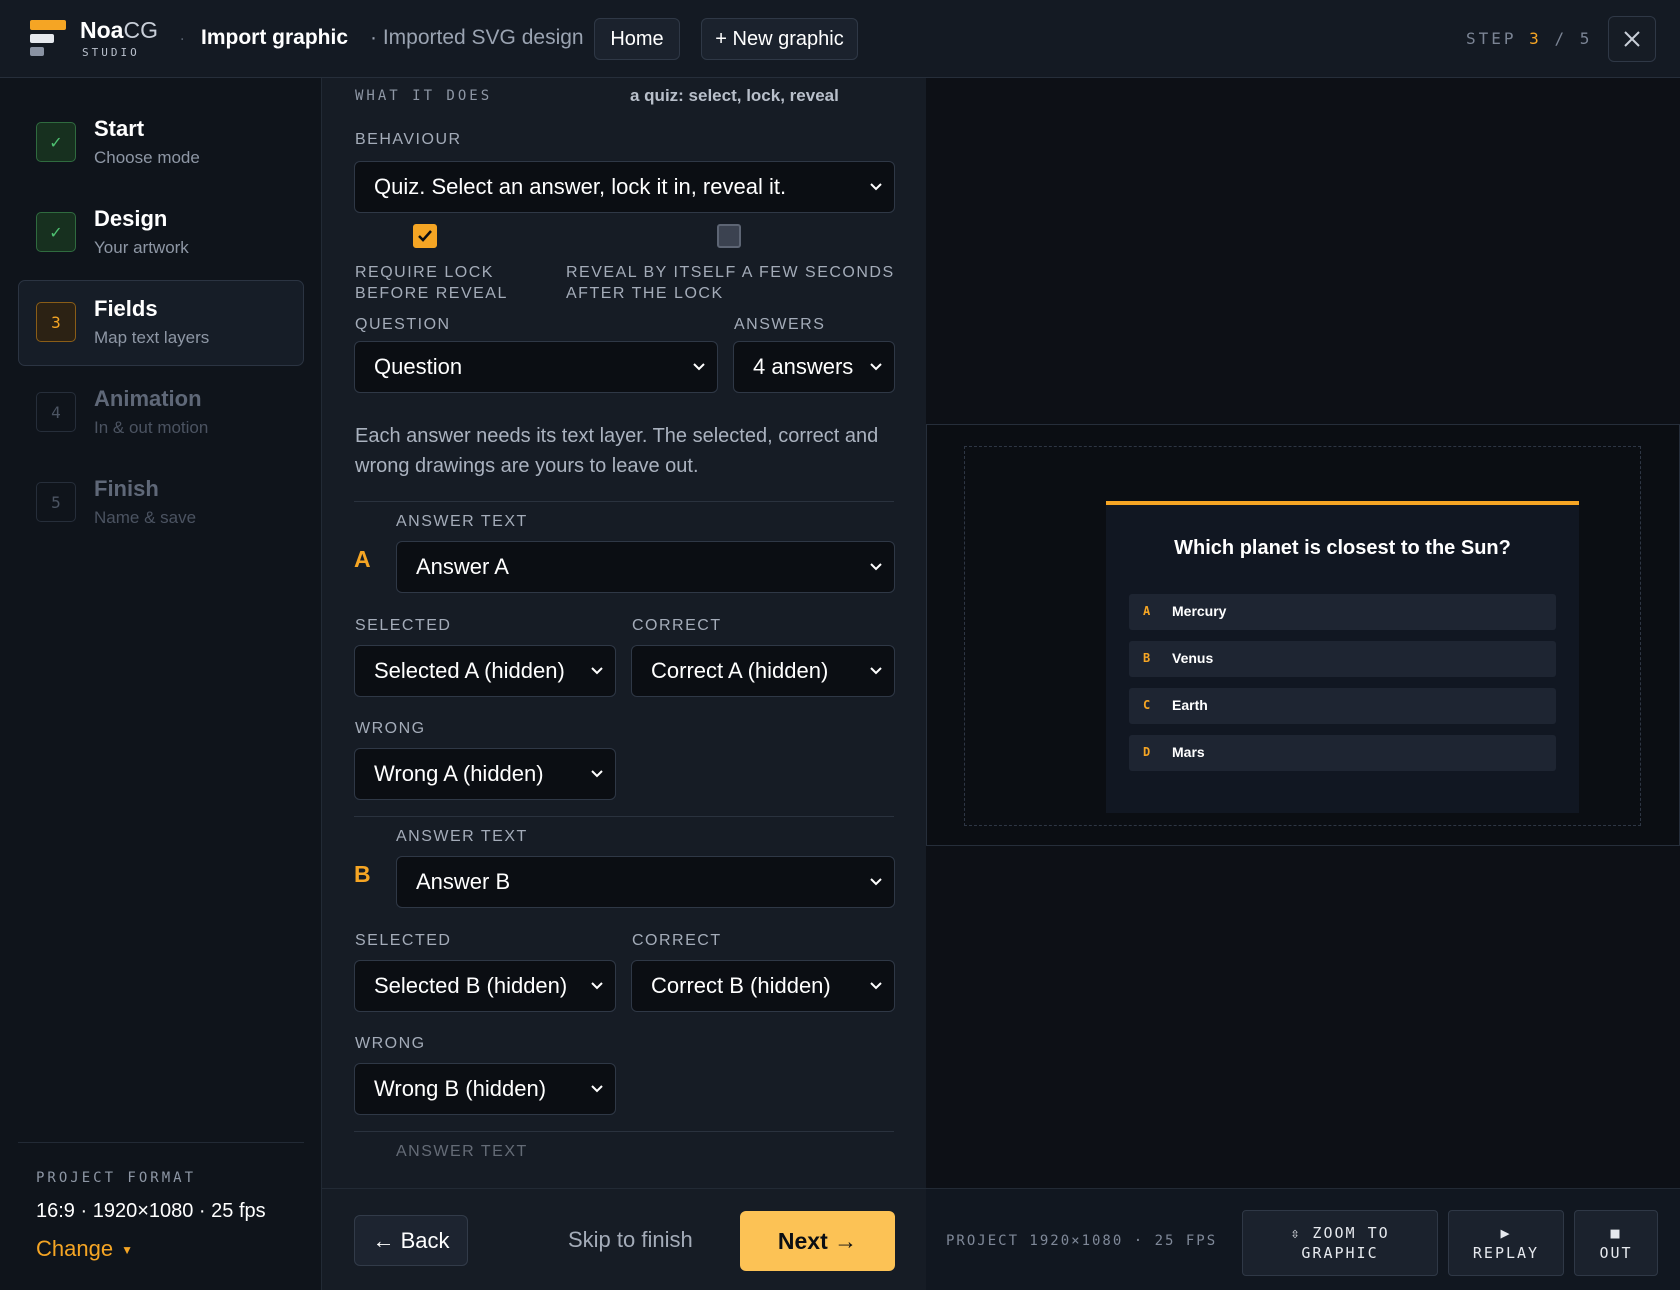  I want to click on question-label: QUESTION, so click(403, 324).